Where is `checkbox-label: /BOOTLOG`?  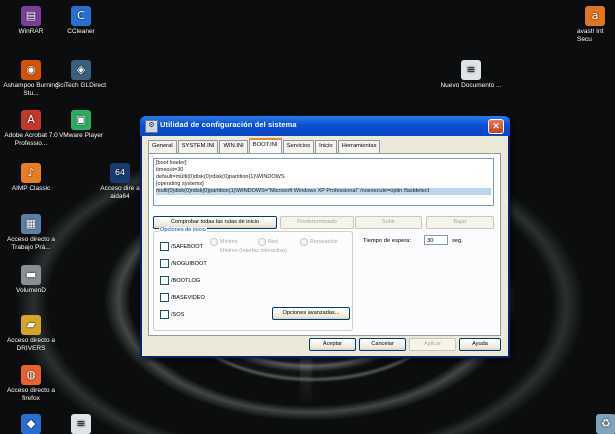 checkbox-label: /BOOTLOG is located at coordinates (186, 280).